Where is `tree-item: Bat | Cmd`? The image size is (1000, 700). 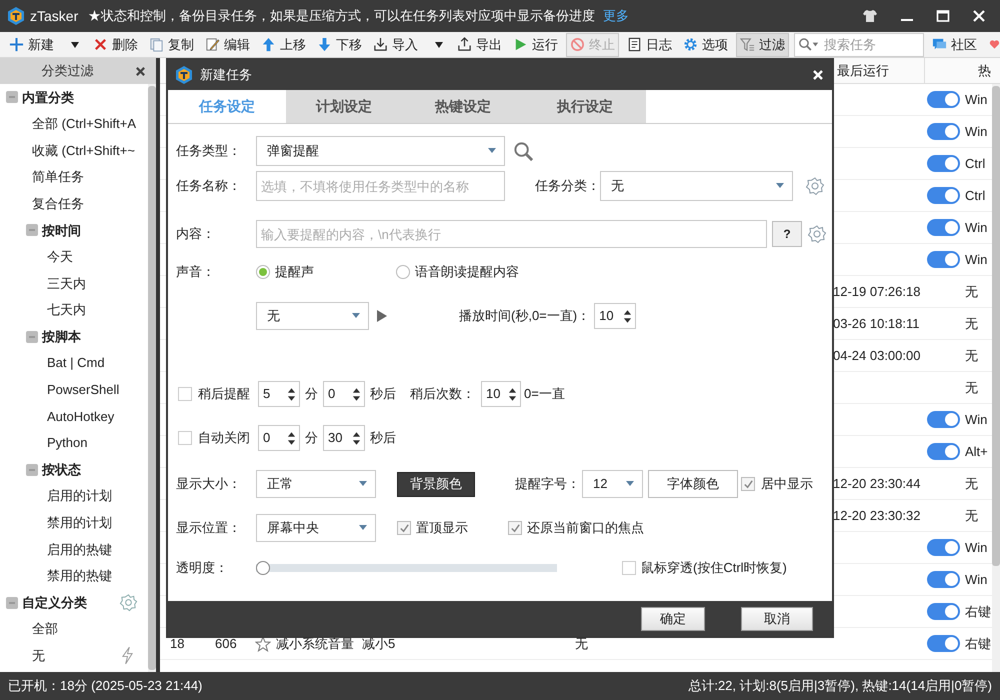
tree-item: Bat | Cmd is located at coordinates (76, 363).